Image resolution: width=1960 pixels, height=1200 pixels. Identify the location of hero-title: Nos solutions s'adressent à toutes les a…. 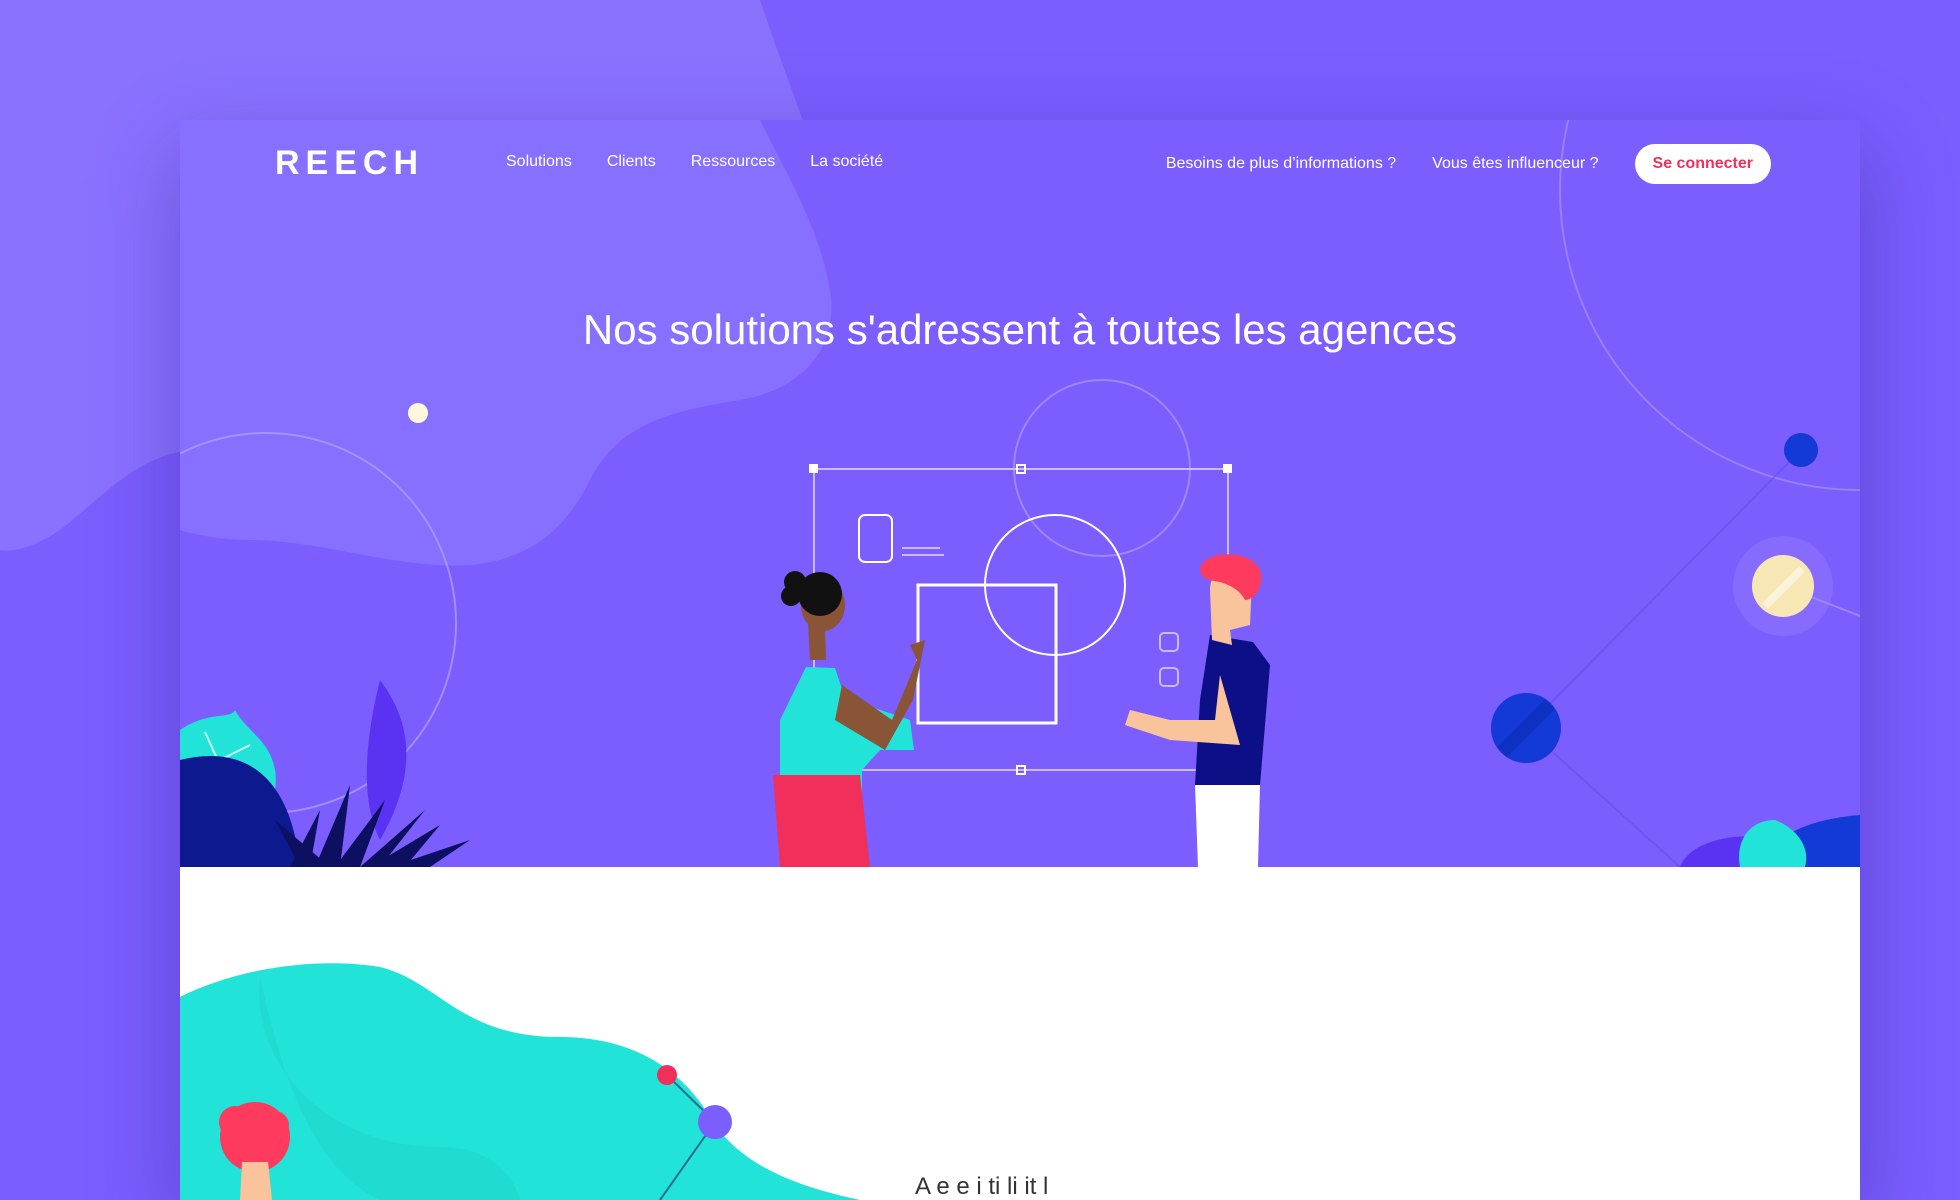
(1020, 329).